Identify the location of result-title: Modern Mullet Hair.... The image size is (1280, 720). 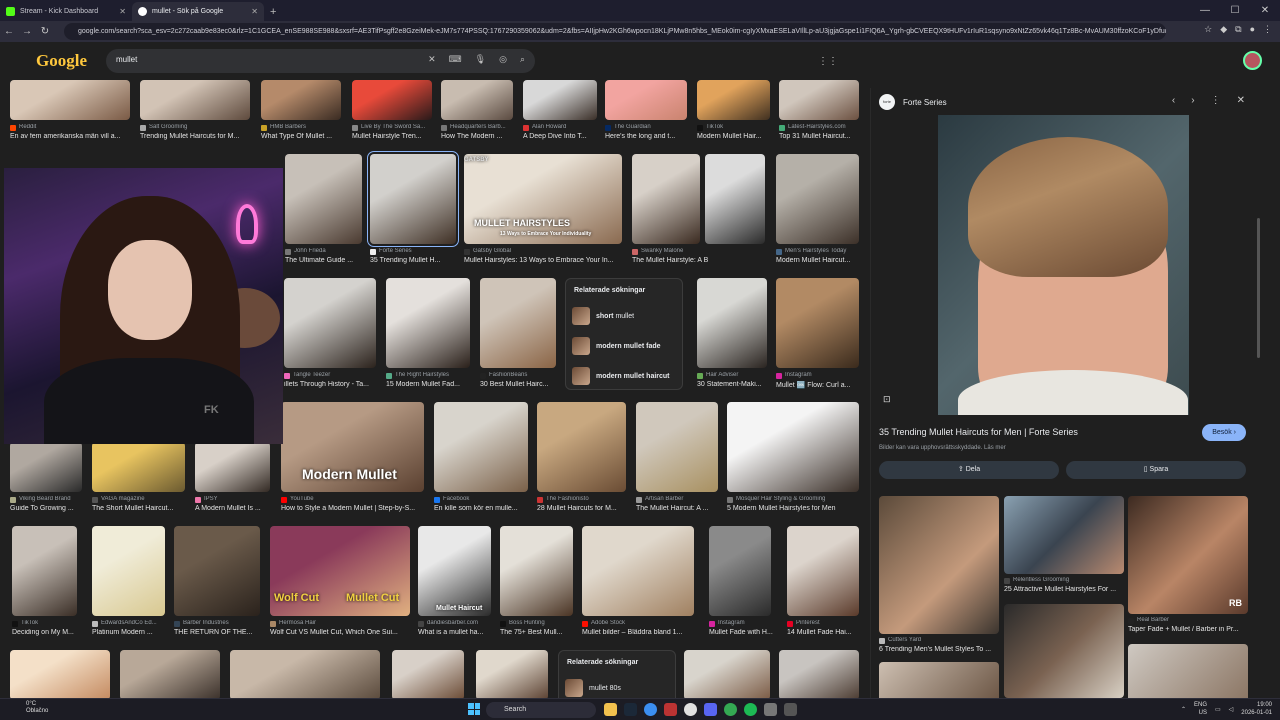
(737, 136).